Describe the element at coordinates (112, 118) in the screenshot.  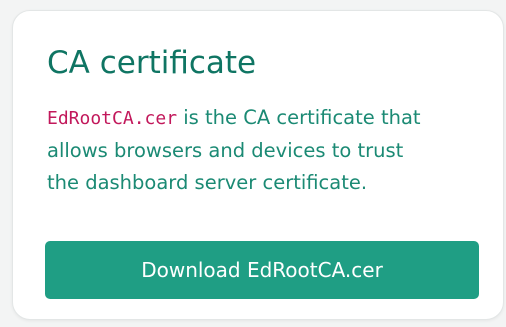
I see `certificate-filename: EdRootCA.cer` at that location.